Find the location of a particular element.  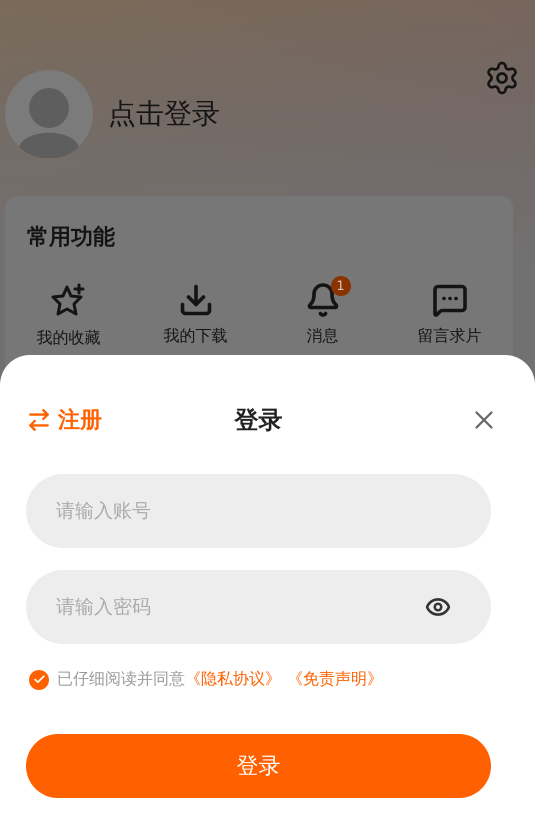

agreement-text: 已仔细阅读并同意 is located at coordinates (121, 679).